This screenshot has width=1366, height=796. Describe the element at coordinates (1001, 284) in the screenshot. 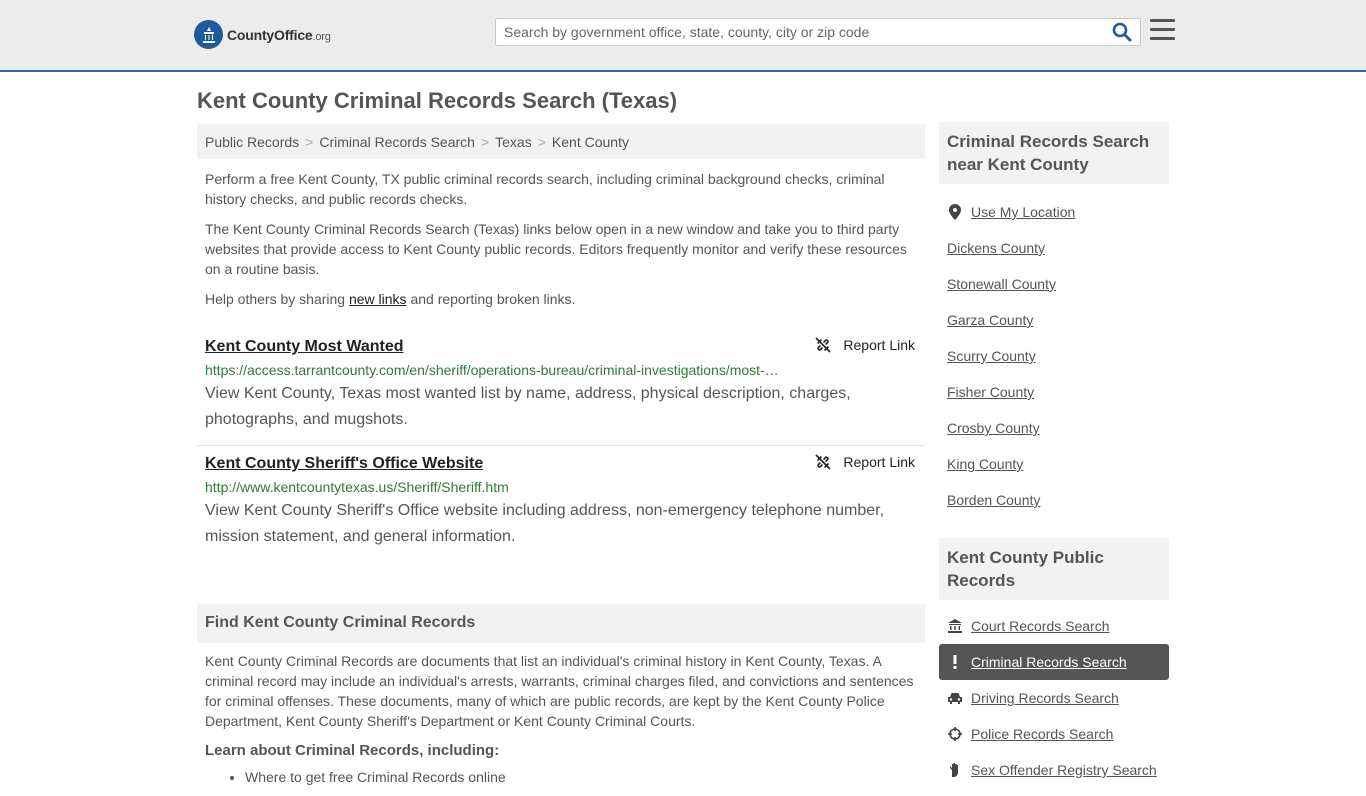

I see `county-link: Stonewall County` at that location.